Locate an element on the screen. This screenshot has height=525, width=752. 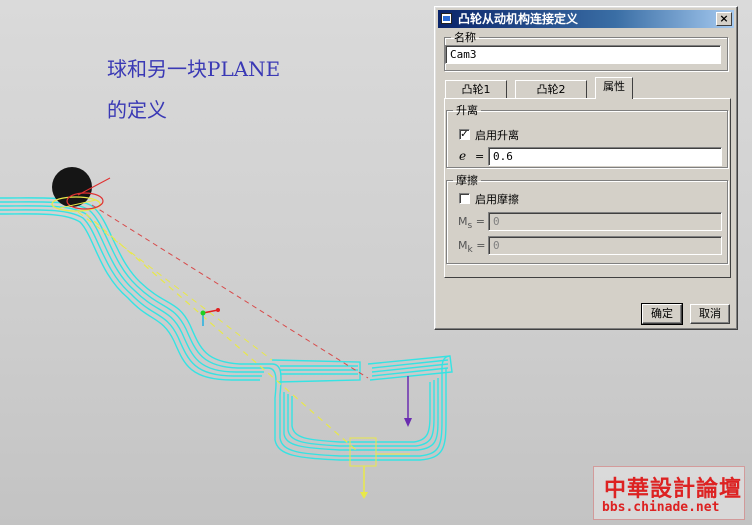
liftoff-checkbox: ✓ is located at coordinates (464, 134).